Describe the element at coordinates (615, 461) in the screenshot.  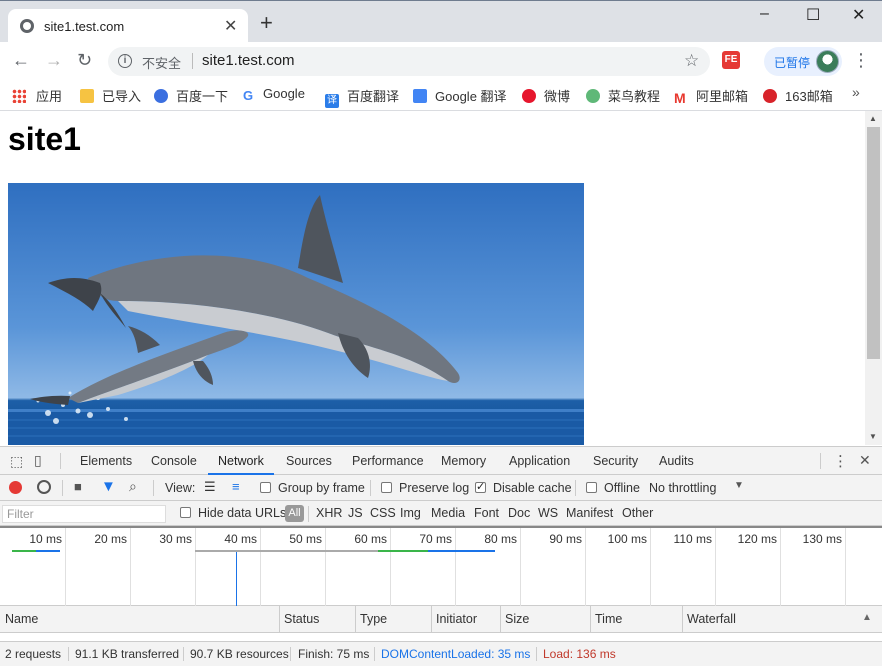
I see `tab-security: Security` at that location.